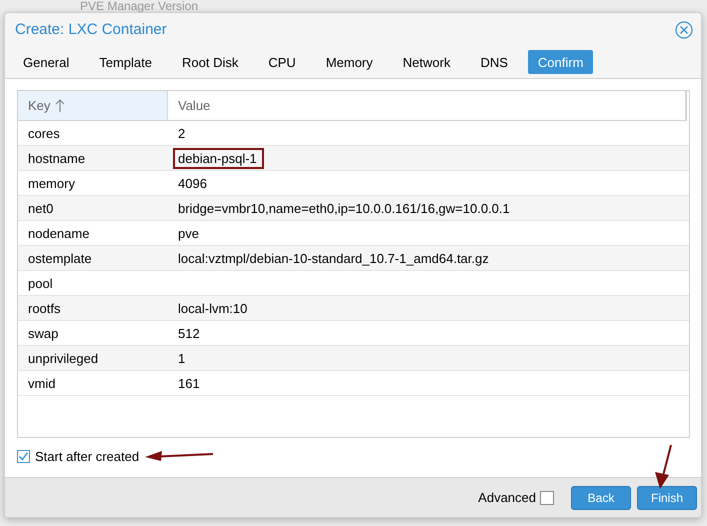 The image size is (707, 526). I want to click on checkbox-label: Advanced, so click(507, 497).